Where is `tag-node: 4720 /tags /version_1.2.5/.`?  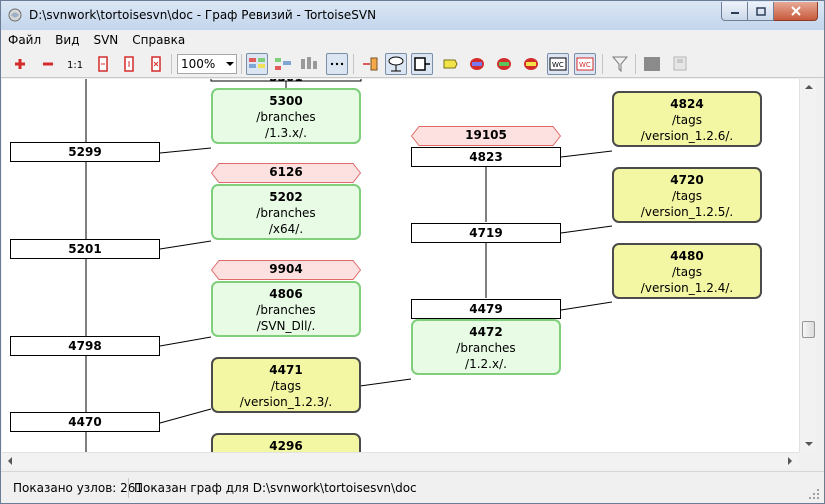 tag-node: 4720 /tags /version_1.2.5/. is located at coordinates (687, 195).